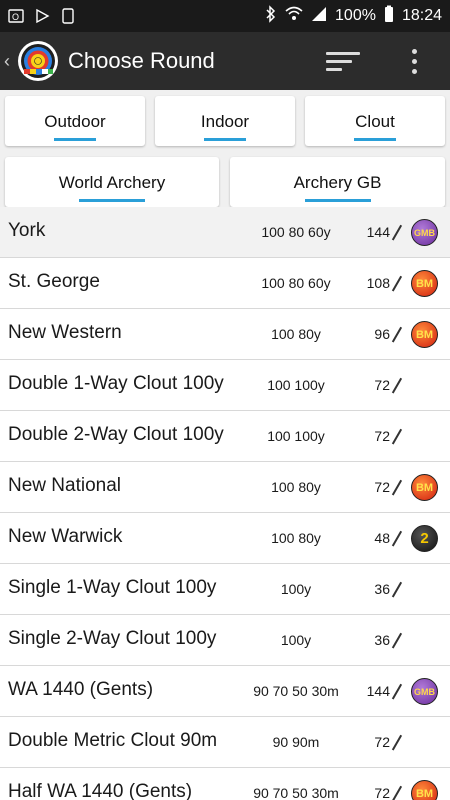  I want to click on battery-icon, so click(389, 16).